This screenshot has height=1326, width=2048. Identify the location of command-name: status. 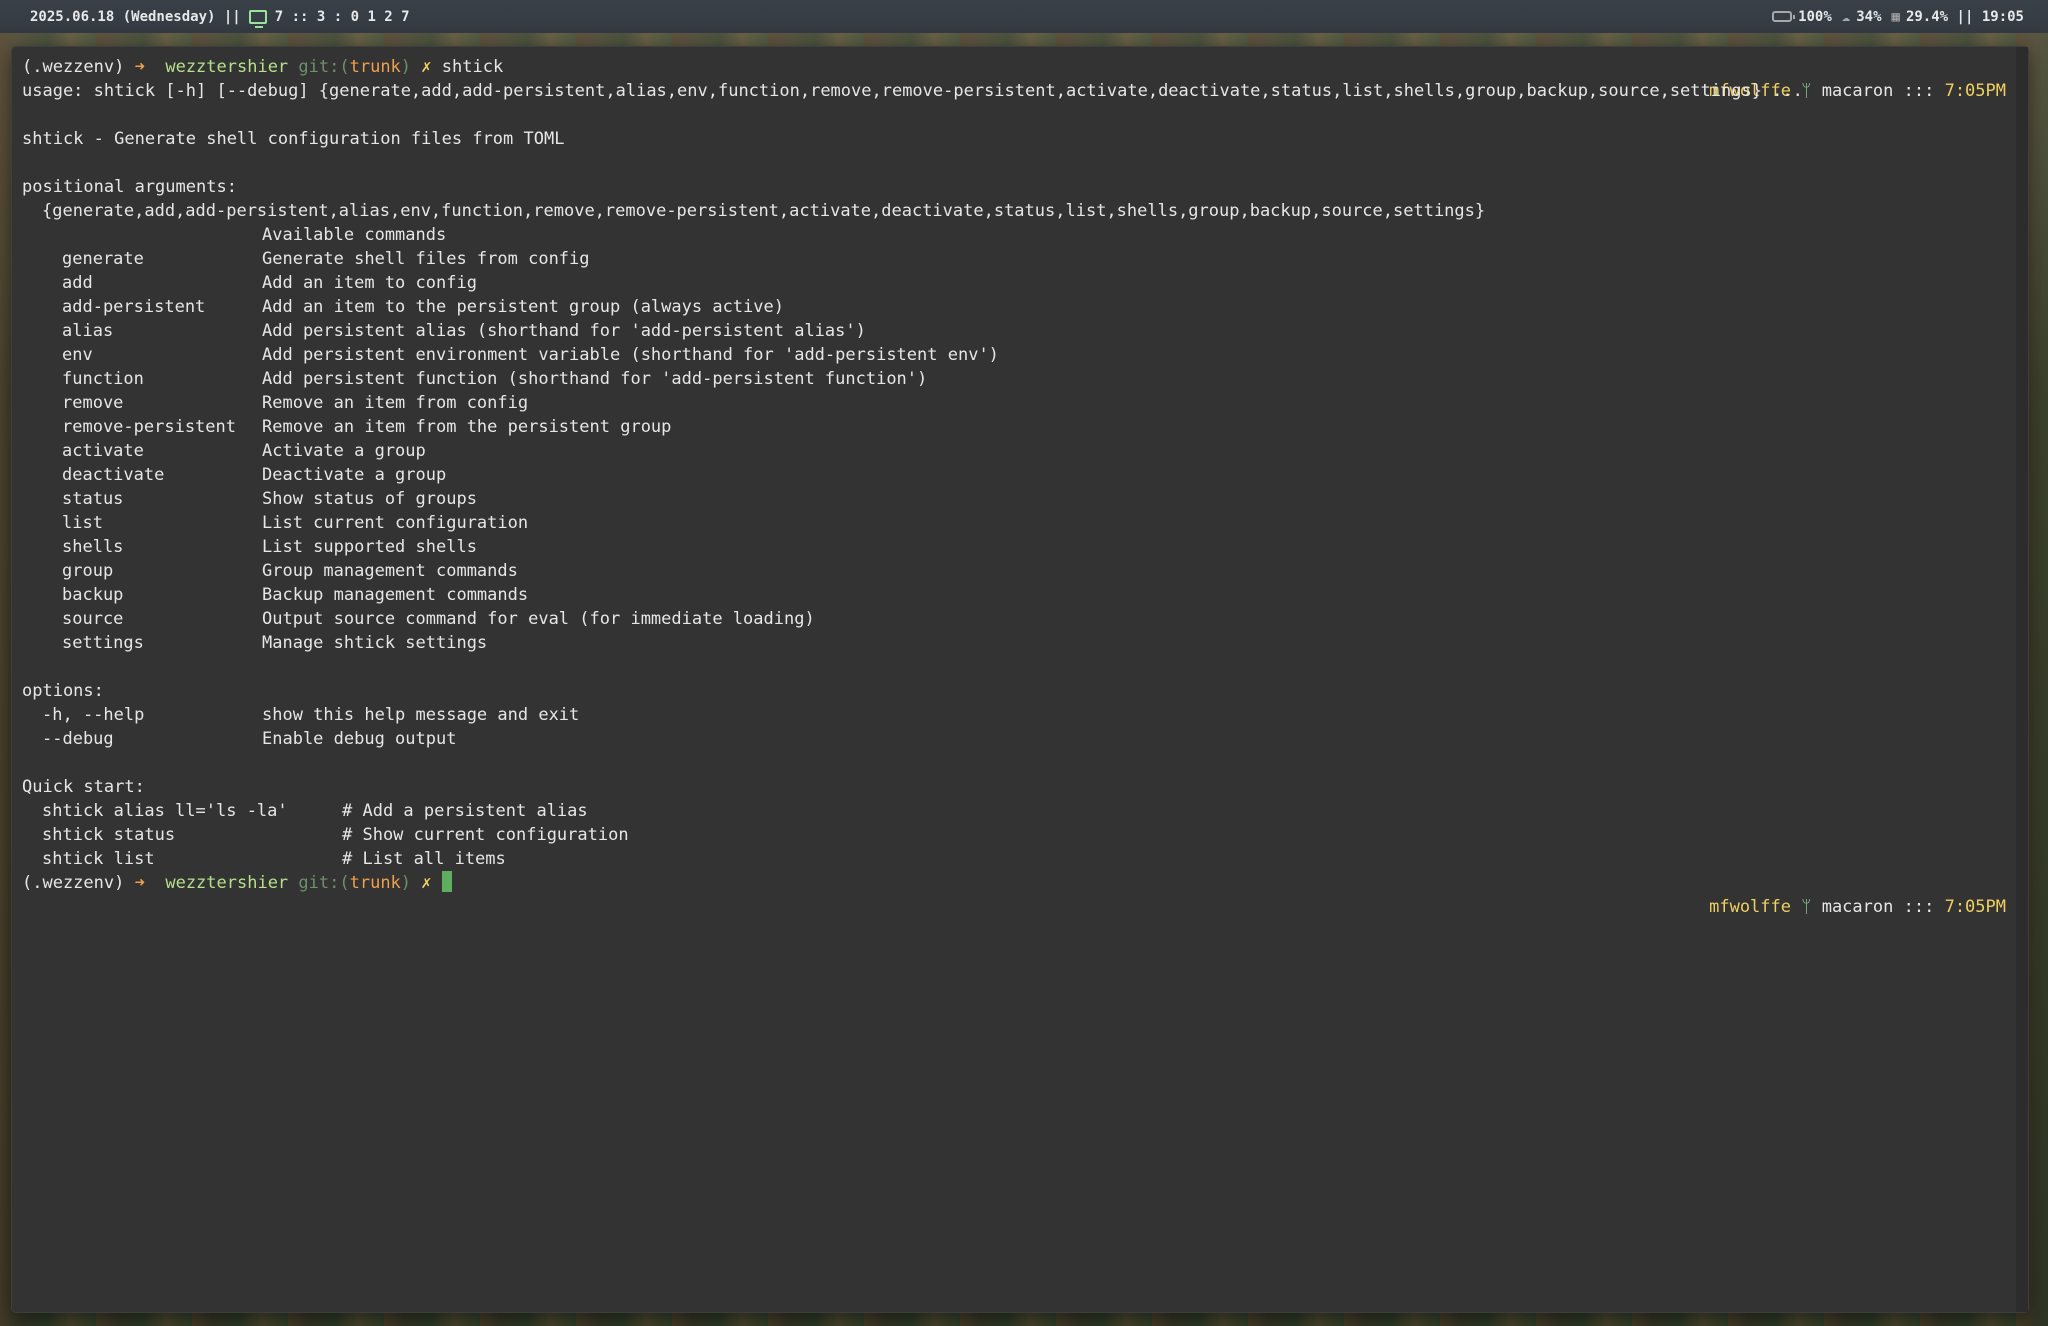
(93, 499).